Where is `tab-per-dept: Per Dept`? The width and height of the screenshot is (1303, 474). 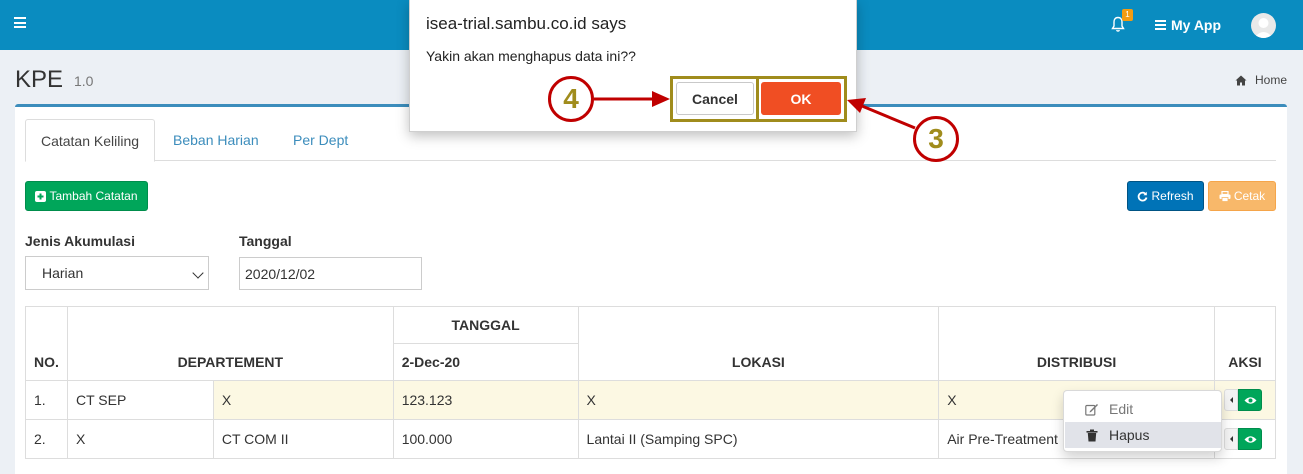 tab-per-dept: Per Dept is located at coordinates (320, 140).